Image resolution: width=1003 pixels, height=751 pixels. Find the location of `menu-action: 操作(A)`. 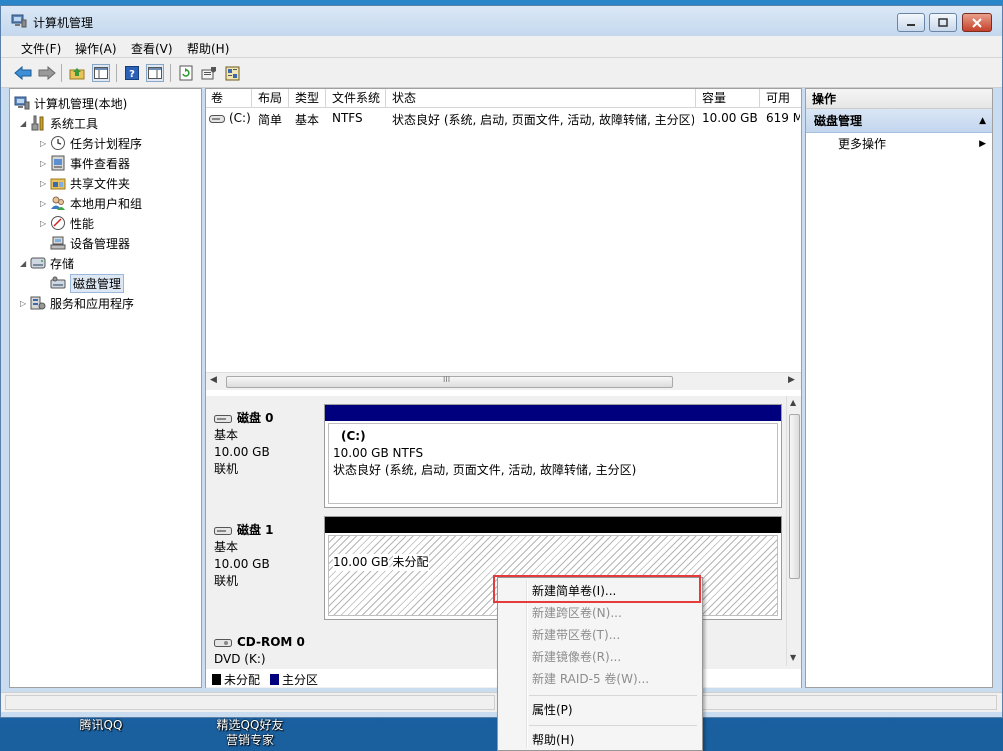

menu-action: 操作(A) is located at coordinates (96, 48).